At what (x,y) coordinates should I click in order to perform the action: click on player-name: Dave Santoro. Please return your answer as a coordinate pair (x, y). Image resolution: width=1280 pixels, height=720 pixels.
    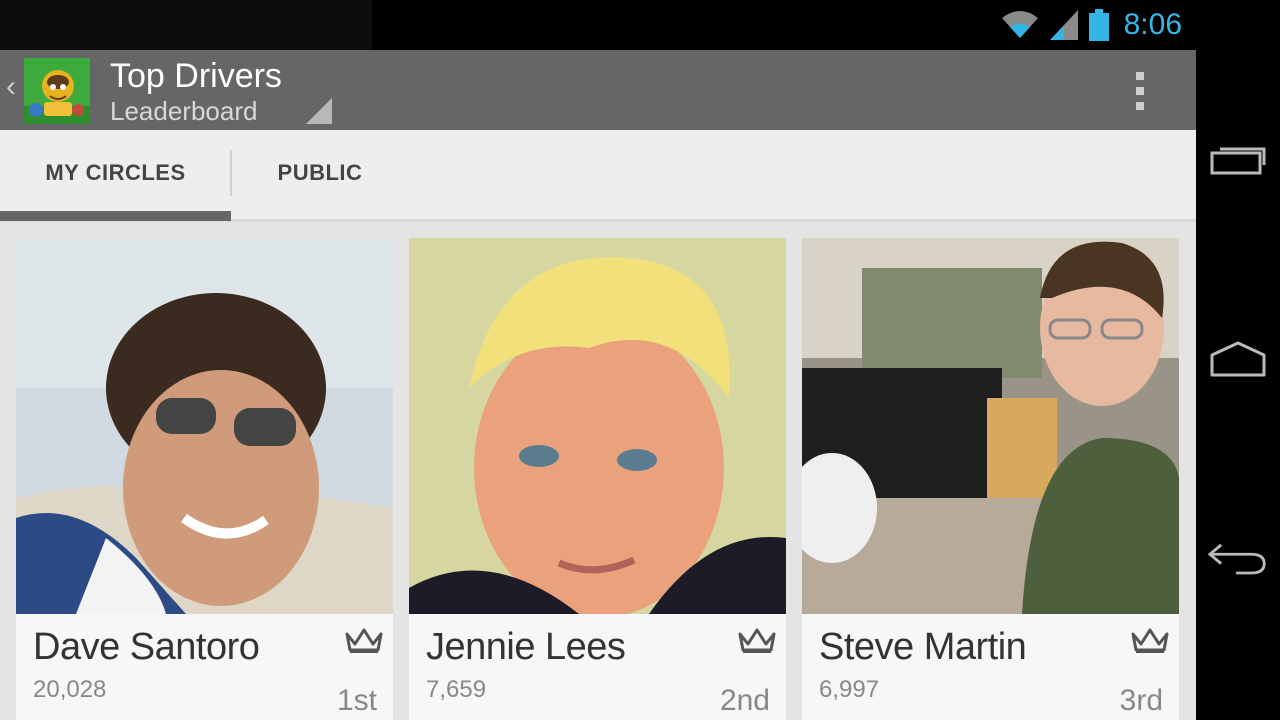
    Looking at the image, I should click on (146, 647).